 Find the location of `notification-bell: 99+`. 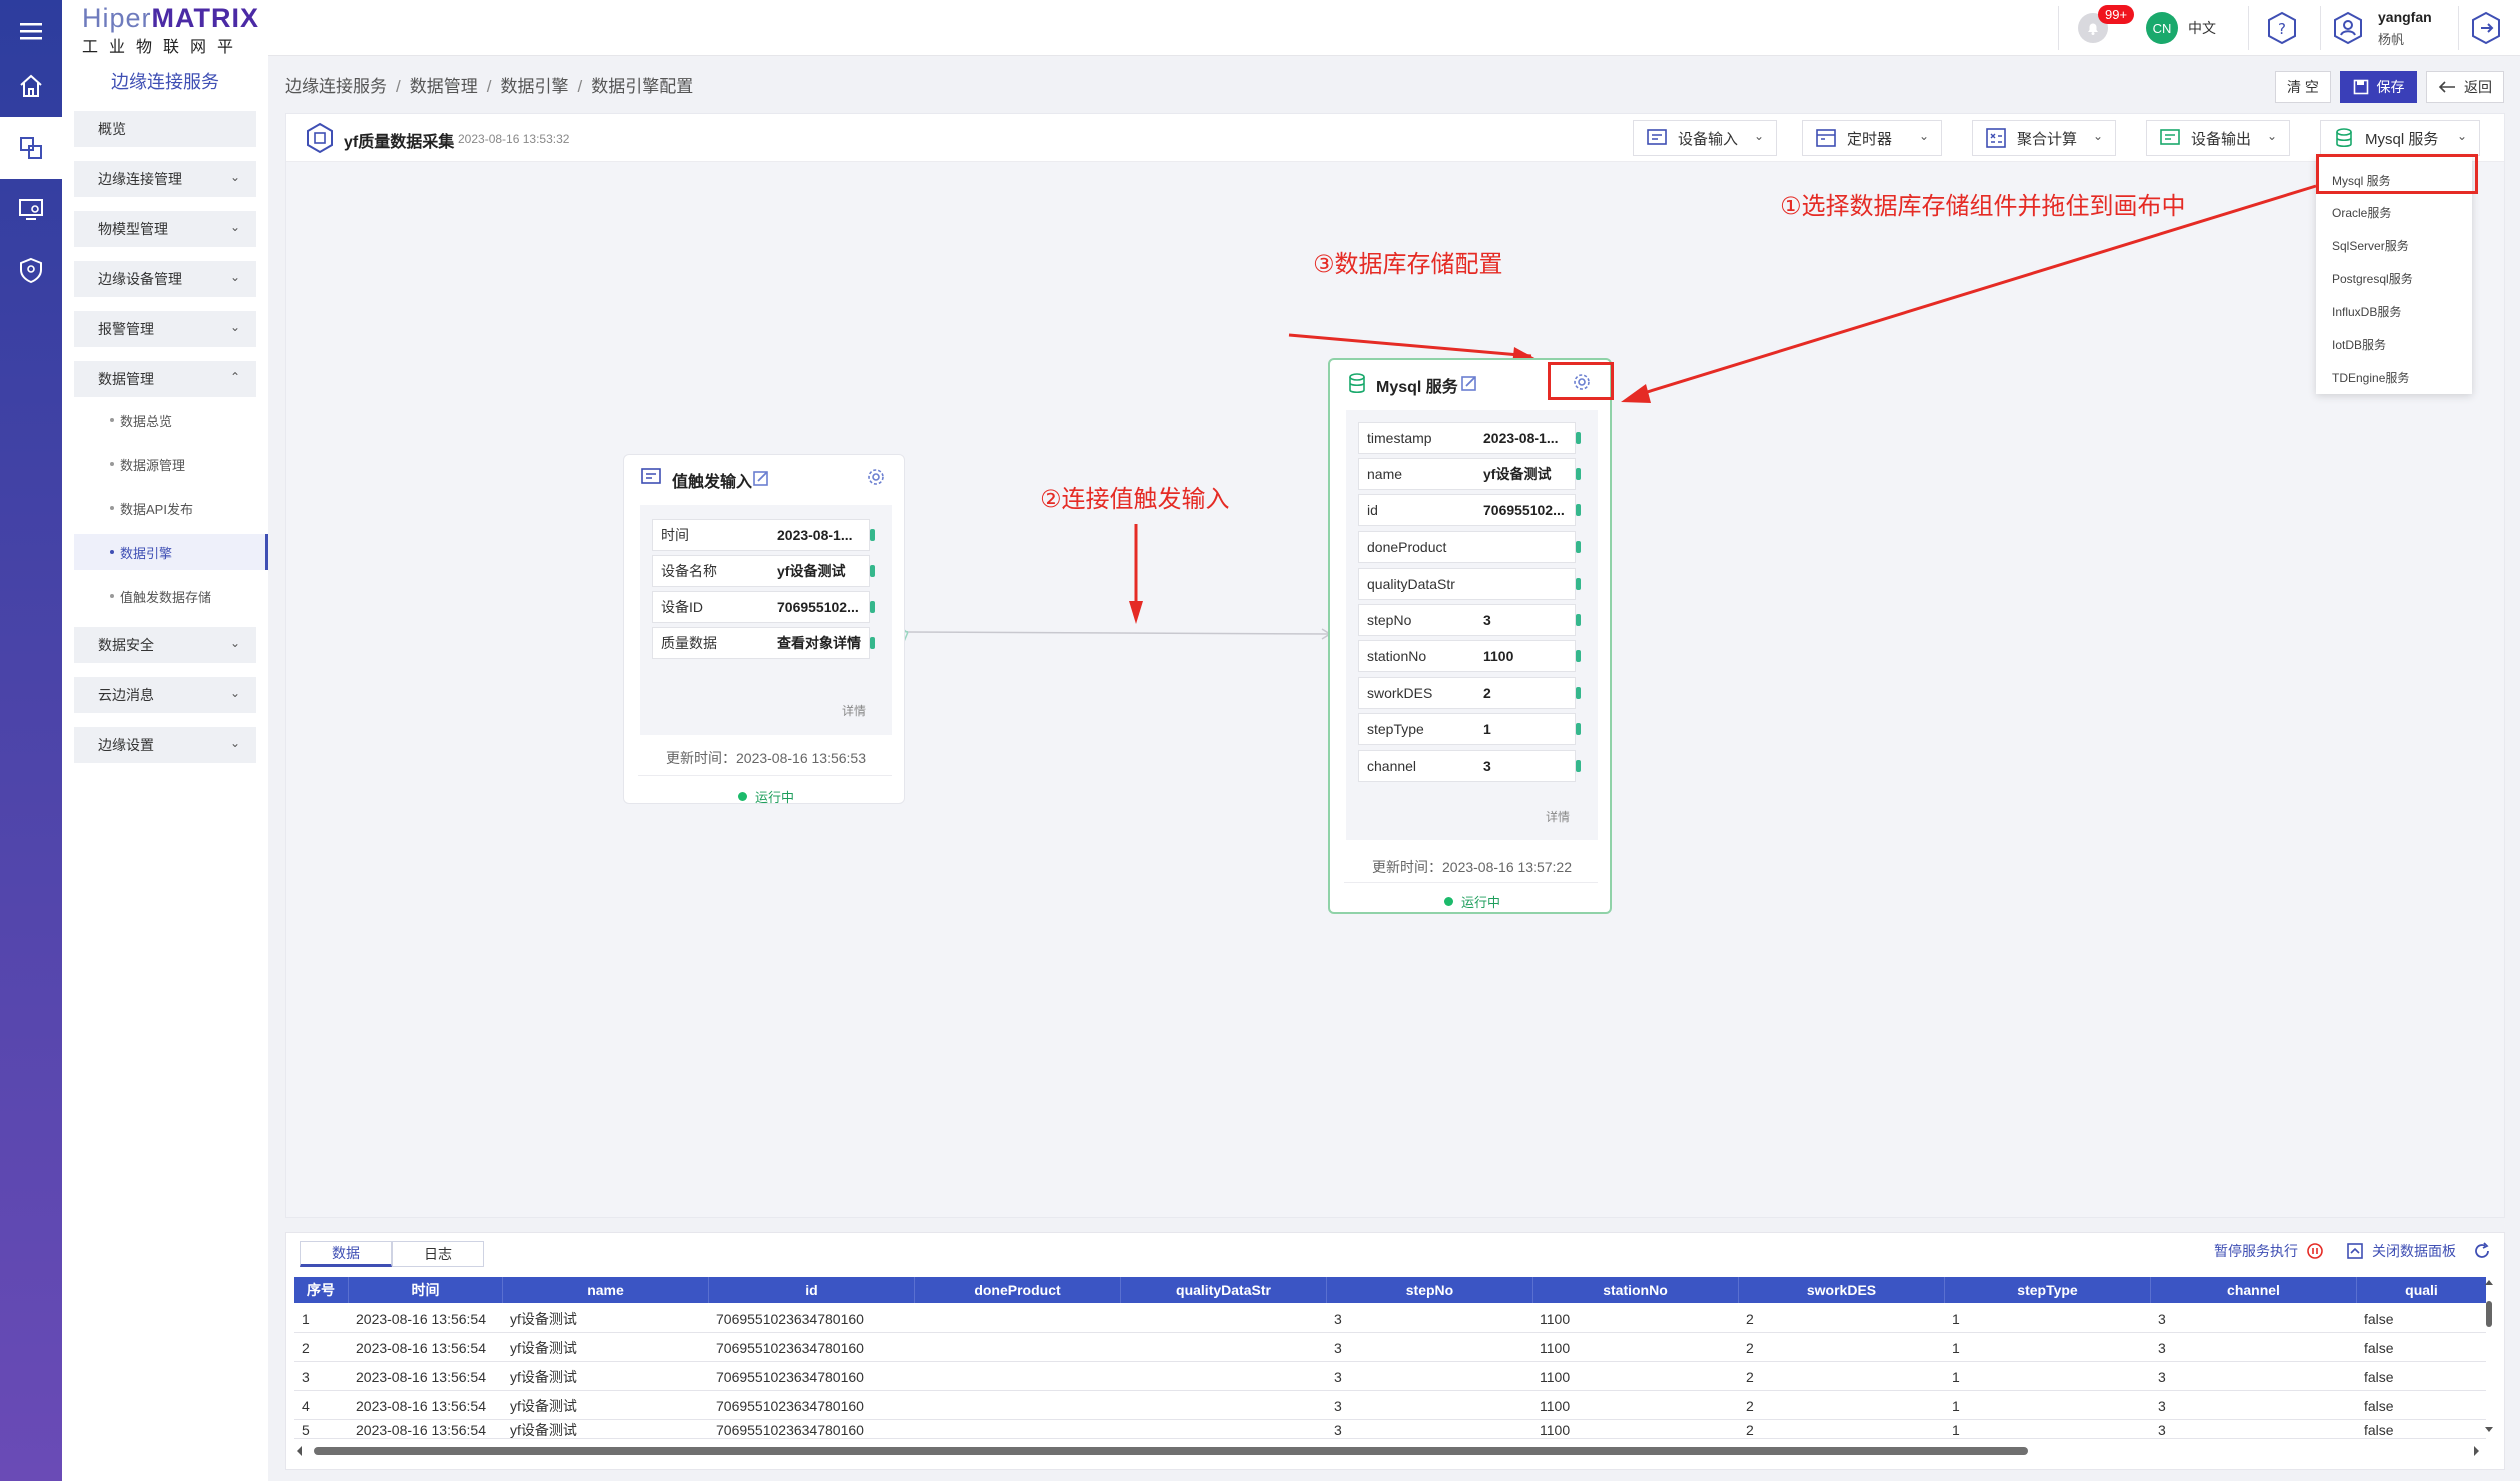

notification-bell: 99+ is located at coordinates (2108, 28).